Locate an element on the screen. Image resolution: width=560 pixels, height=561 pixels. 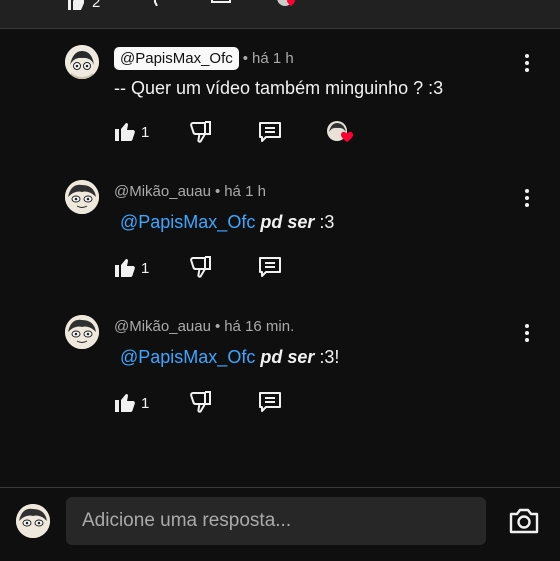
comment-text: @PapisMax_Ofc pd ser :3! is located at coordinates (229, 357).